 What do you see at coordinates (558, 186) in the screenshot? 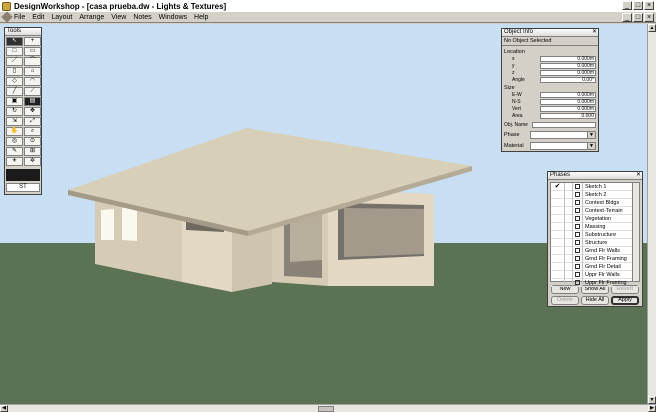
I see `checkmark-icon: ✔` at bounding box center [558, 186].